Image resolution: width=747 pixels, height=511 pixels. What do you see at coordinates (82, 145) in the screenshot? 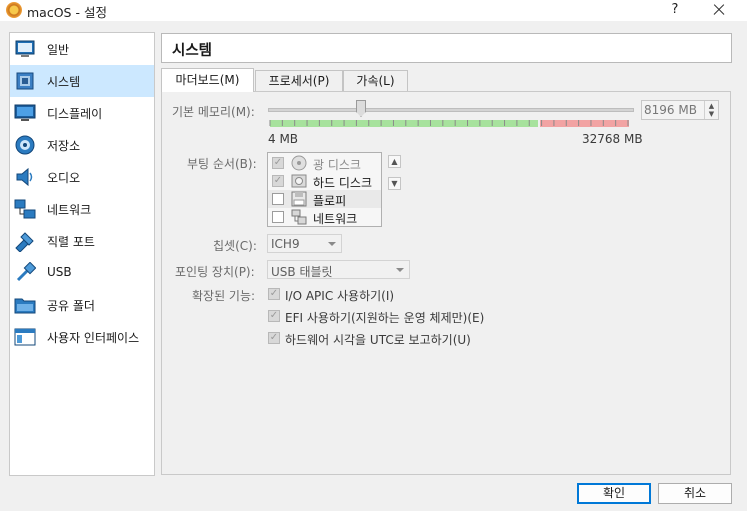
I see `sidebar-item-storage: 저장소` at bounding box center [82, 145].